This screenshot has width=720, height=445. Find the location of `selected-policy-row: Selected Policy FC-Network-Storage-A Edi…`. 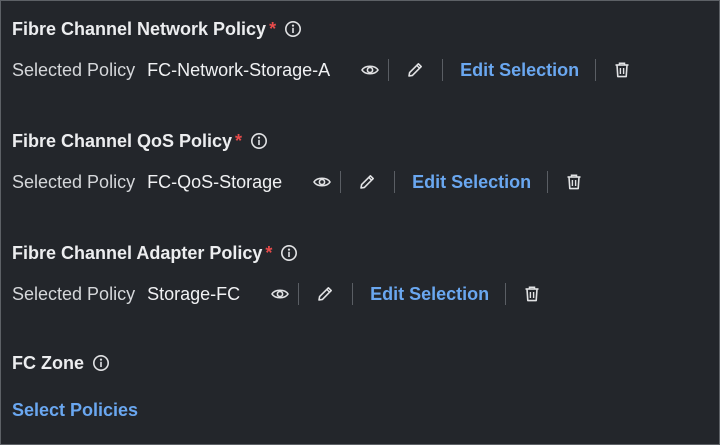

selected-policy-row: Selected Policy FC-Network-Storage-A Edi… is located at coordinates (322, 70).